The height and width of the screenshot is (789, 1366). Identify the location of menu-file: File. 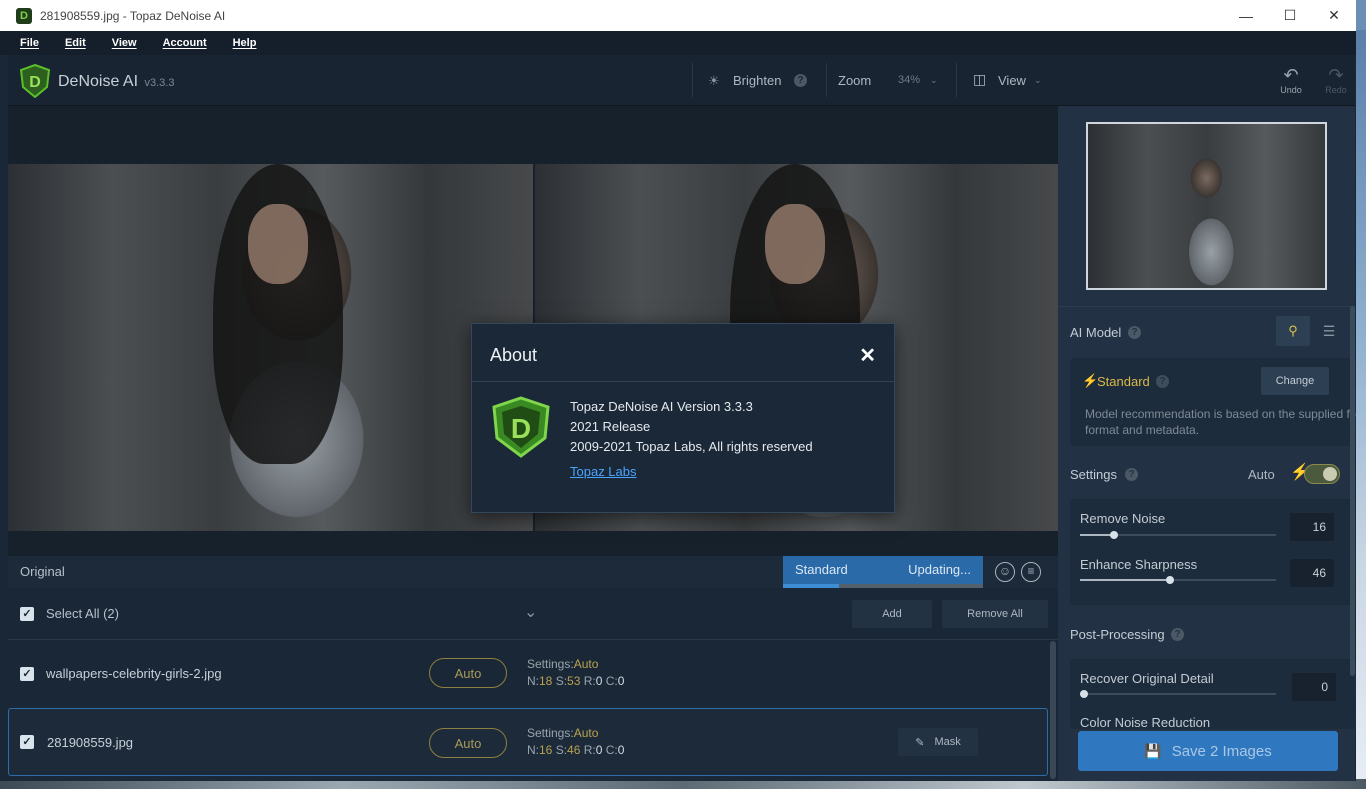
(29, 43).